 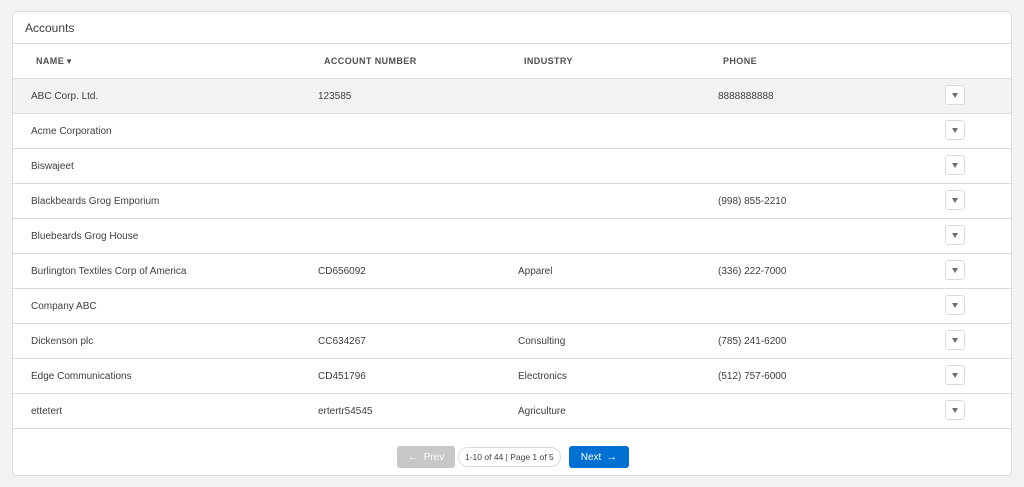 I want to click on cell-phone: 8888888888, so click(x=746, y=96).